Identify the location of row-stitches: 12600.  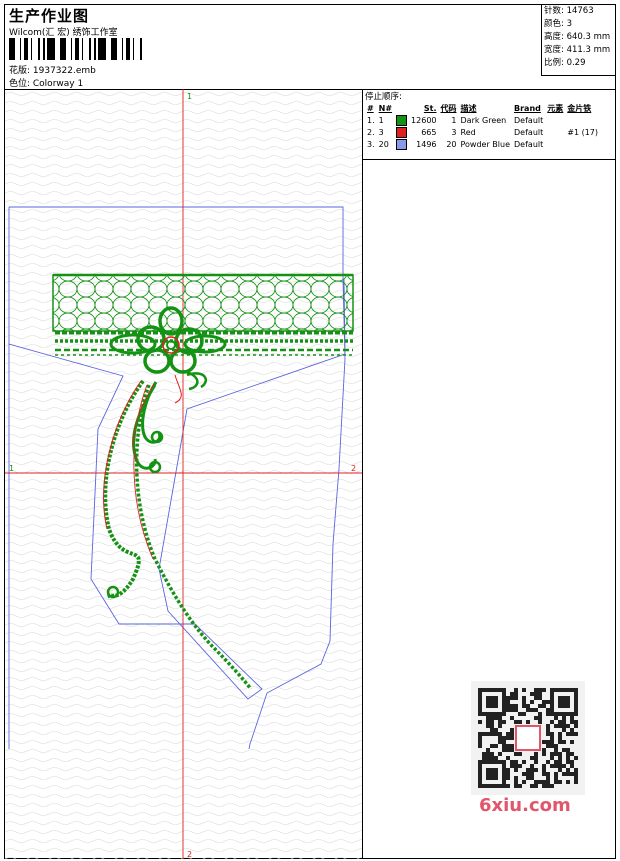
(424, 120).